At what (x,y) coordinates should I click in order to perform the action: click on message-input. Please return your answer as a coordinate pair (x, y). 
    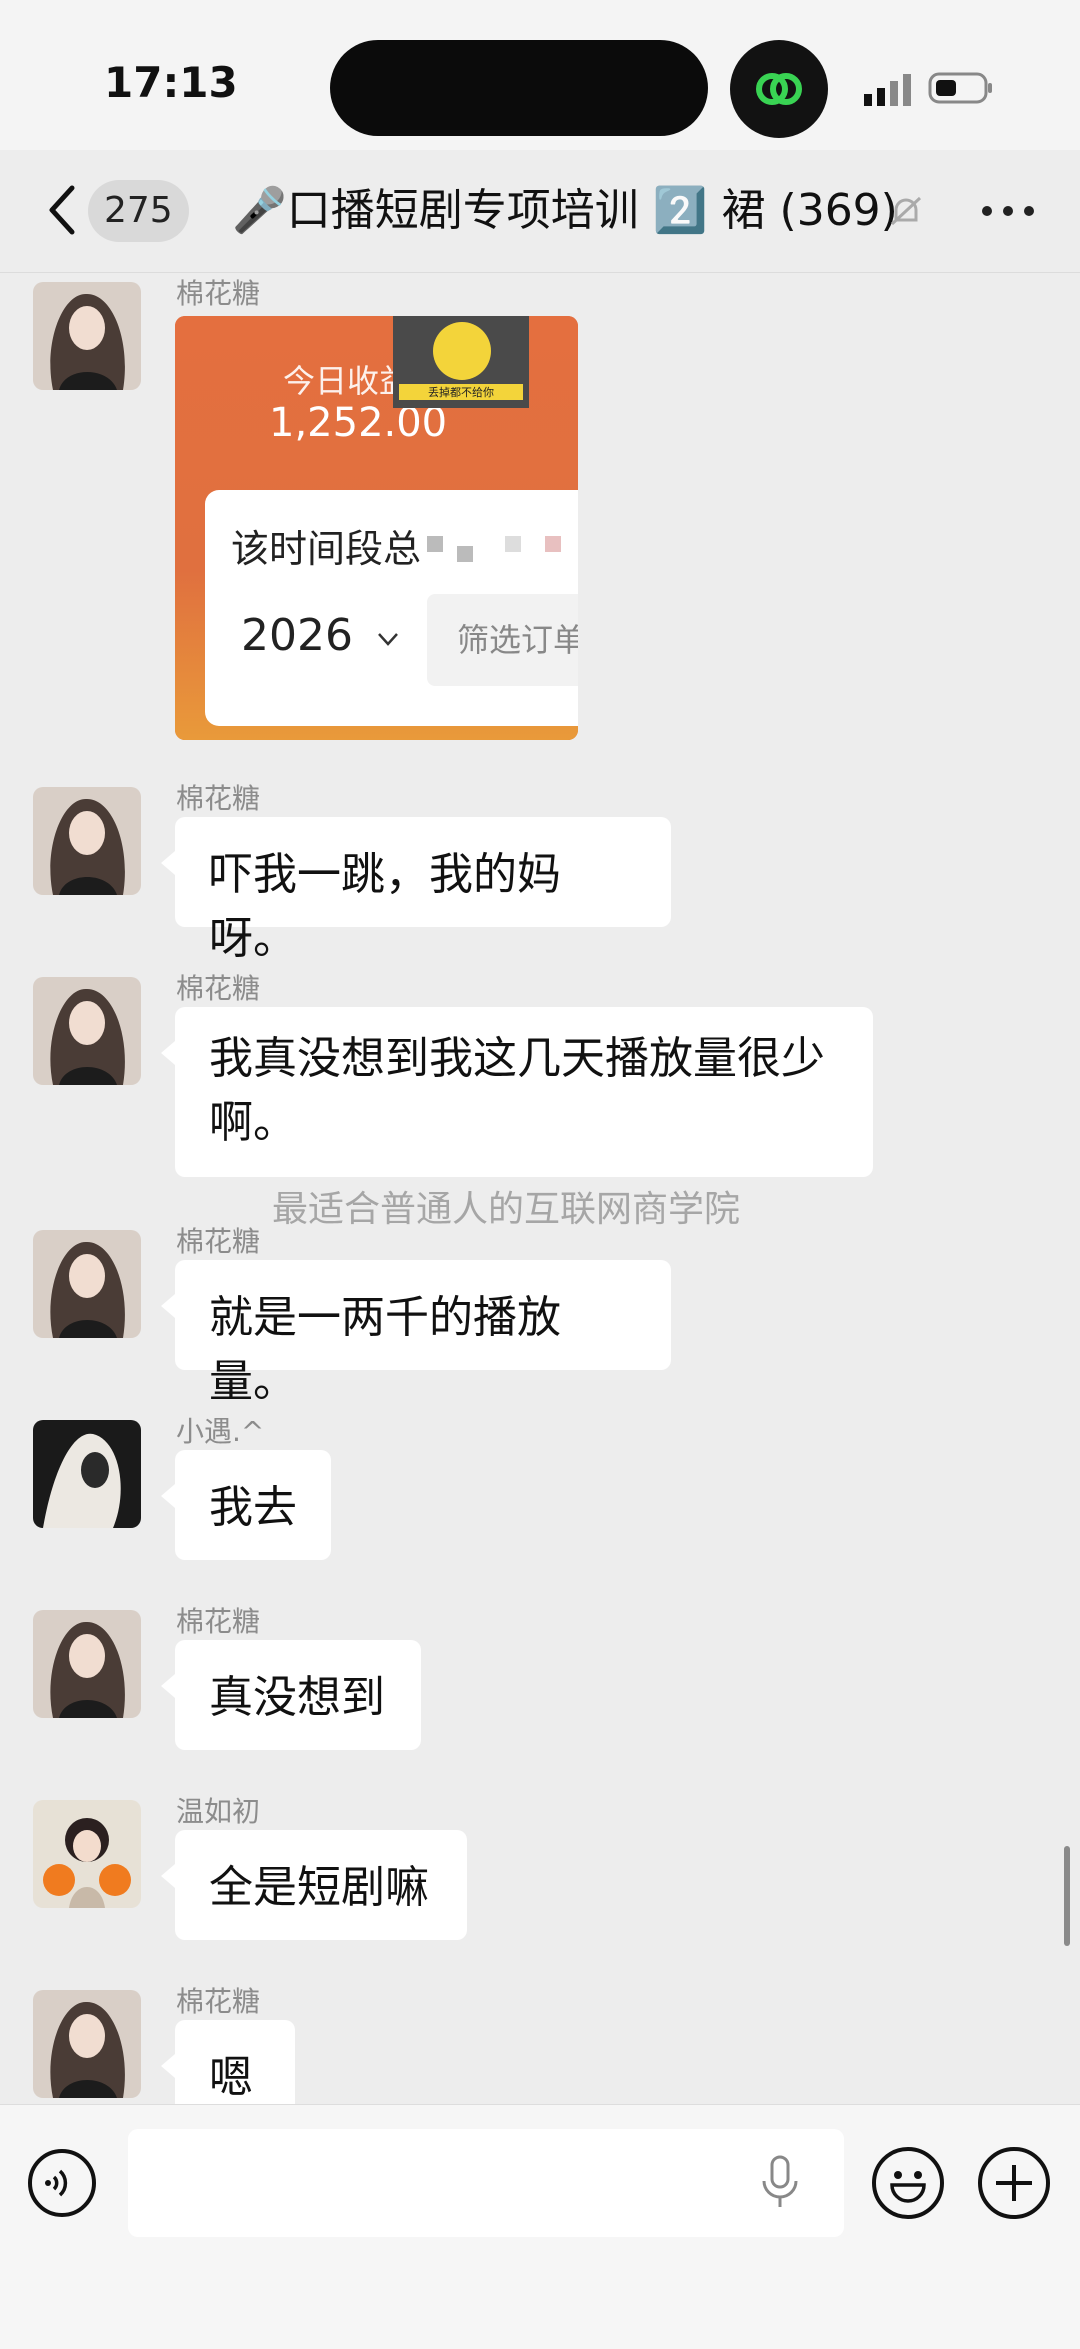
    Looking at the image, I should click on (486, 2183).